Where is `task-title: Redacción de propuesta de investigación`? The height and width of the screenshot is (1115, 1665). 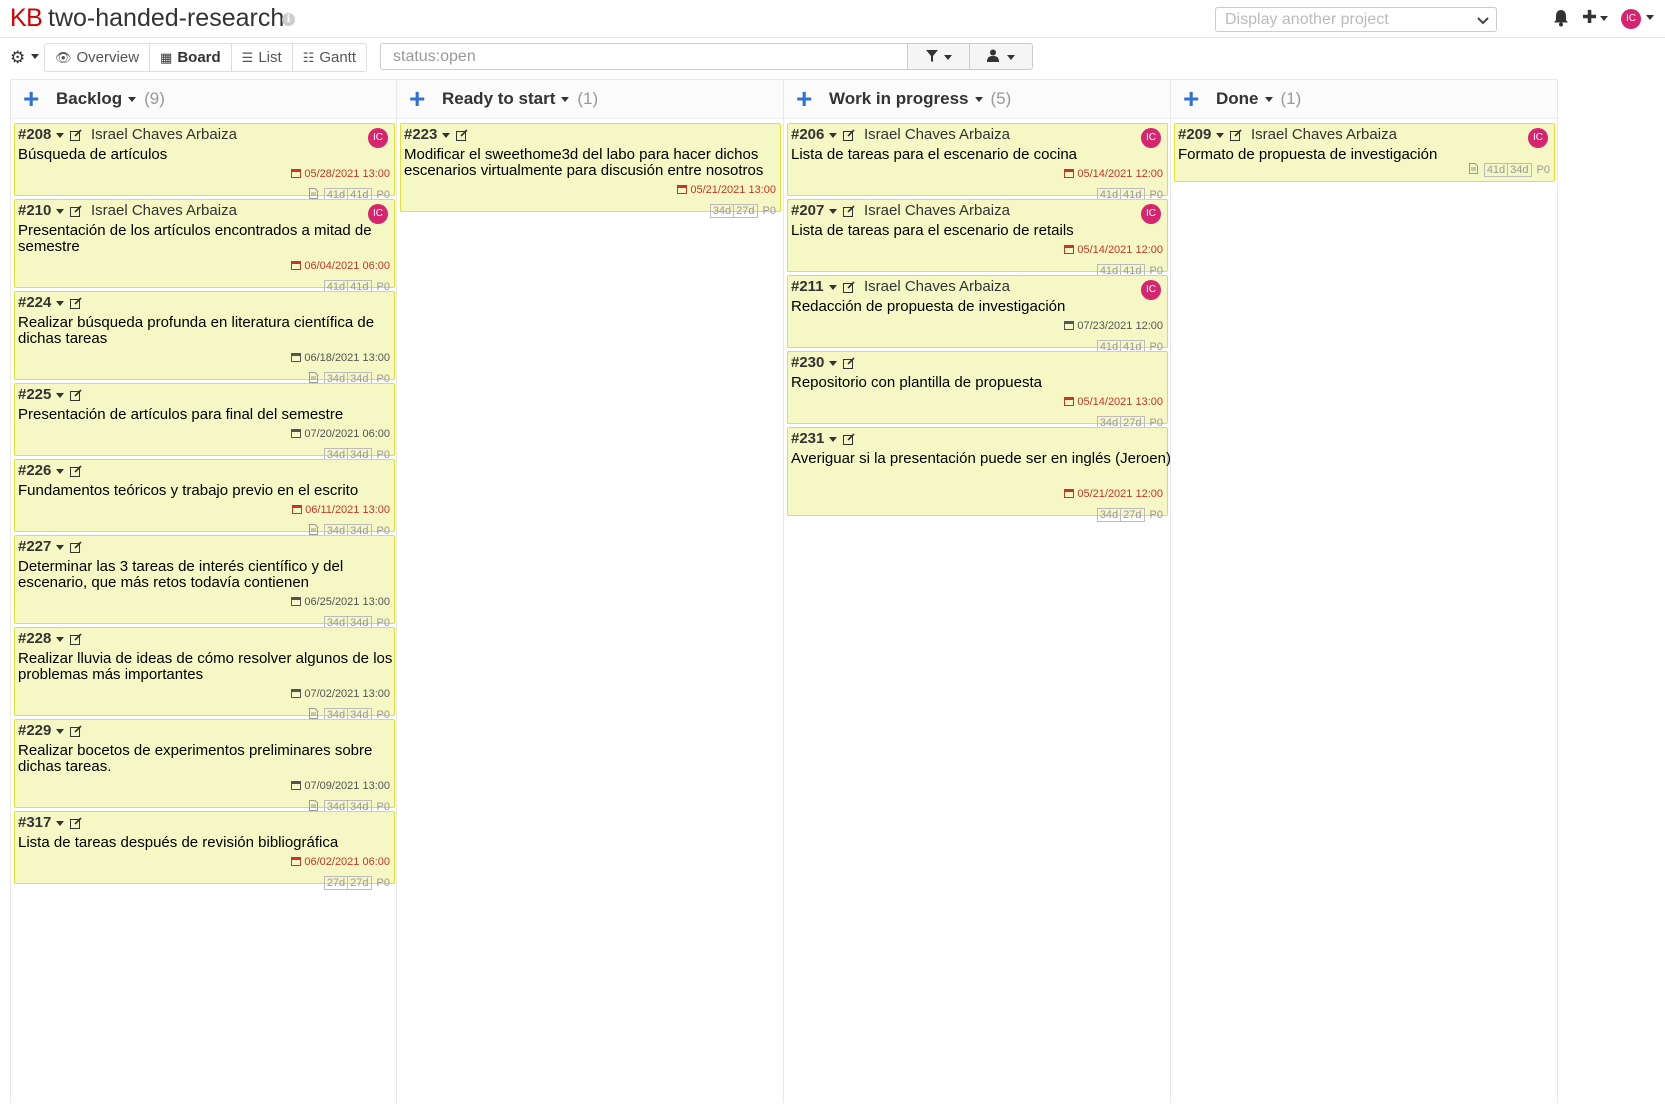
task-title: Redacción de propuesta de investigación is located at coordinates (986, 307).